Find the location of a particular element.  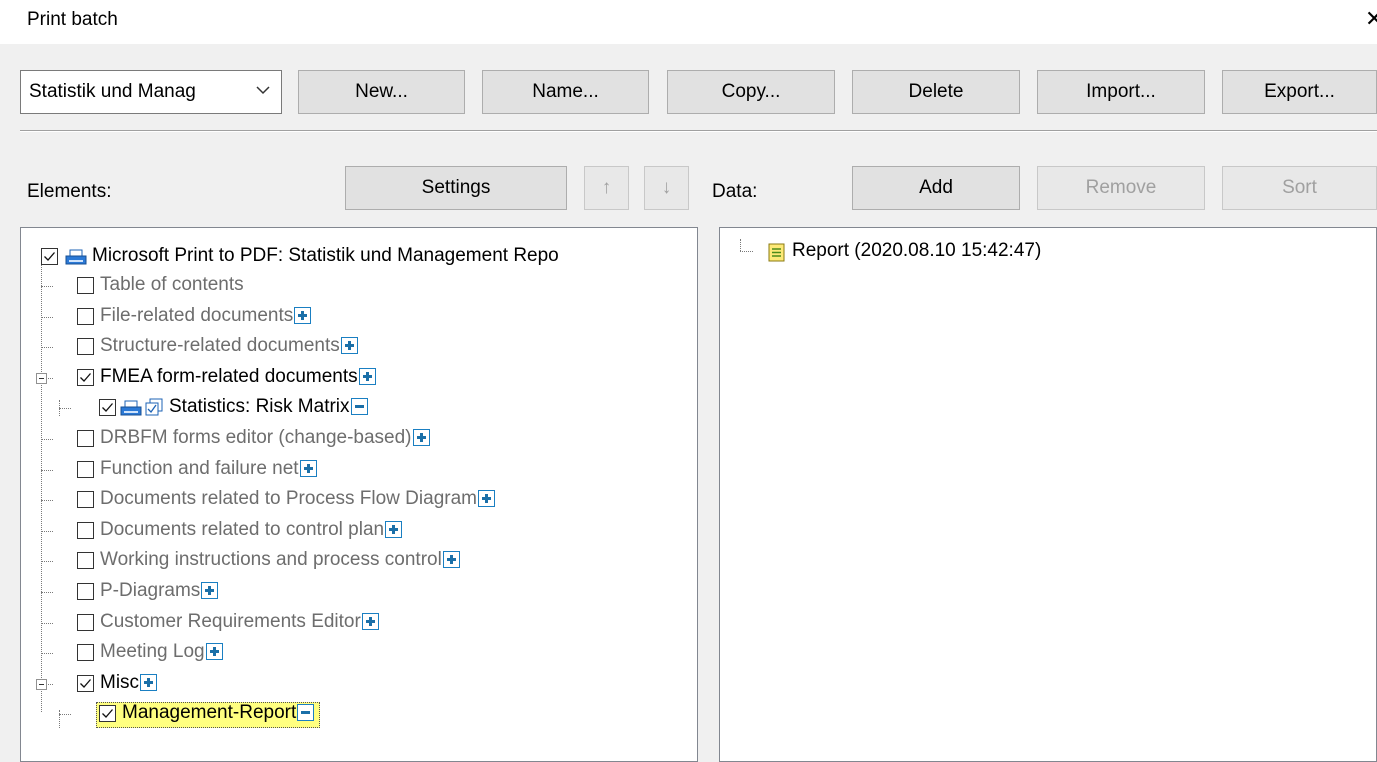

tree-item-text: File-related documents is located at coordinates (206, 316).